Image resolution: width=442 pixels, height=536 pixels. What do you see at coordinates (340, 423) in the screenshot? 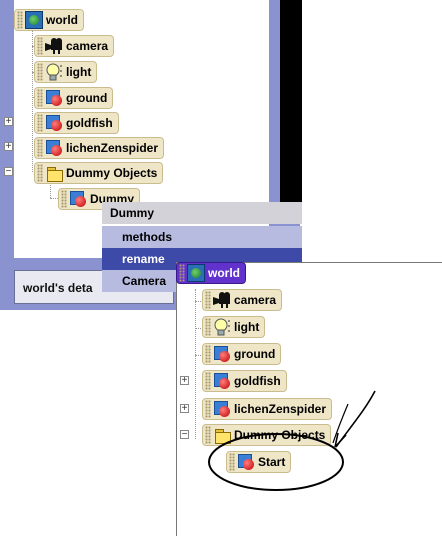
I see `annotation-arrow-stroke` at bounding box center [340, 423].